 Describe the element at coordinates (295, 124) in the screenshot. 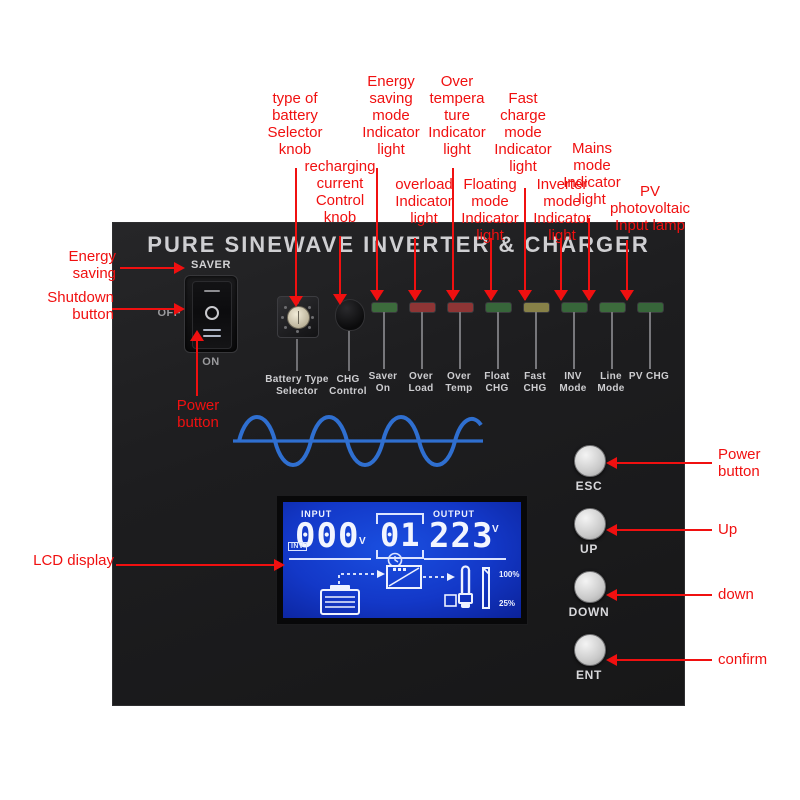

I see `annotation-battery-type-knob: type of battery Selector knob` at that location.